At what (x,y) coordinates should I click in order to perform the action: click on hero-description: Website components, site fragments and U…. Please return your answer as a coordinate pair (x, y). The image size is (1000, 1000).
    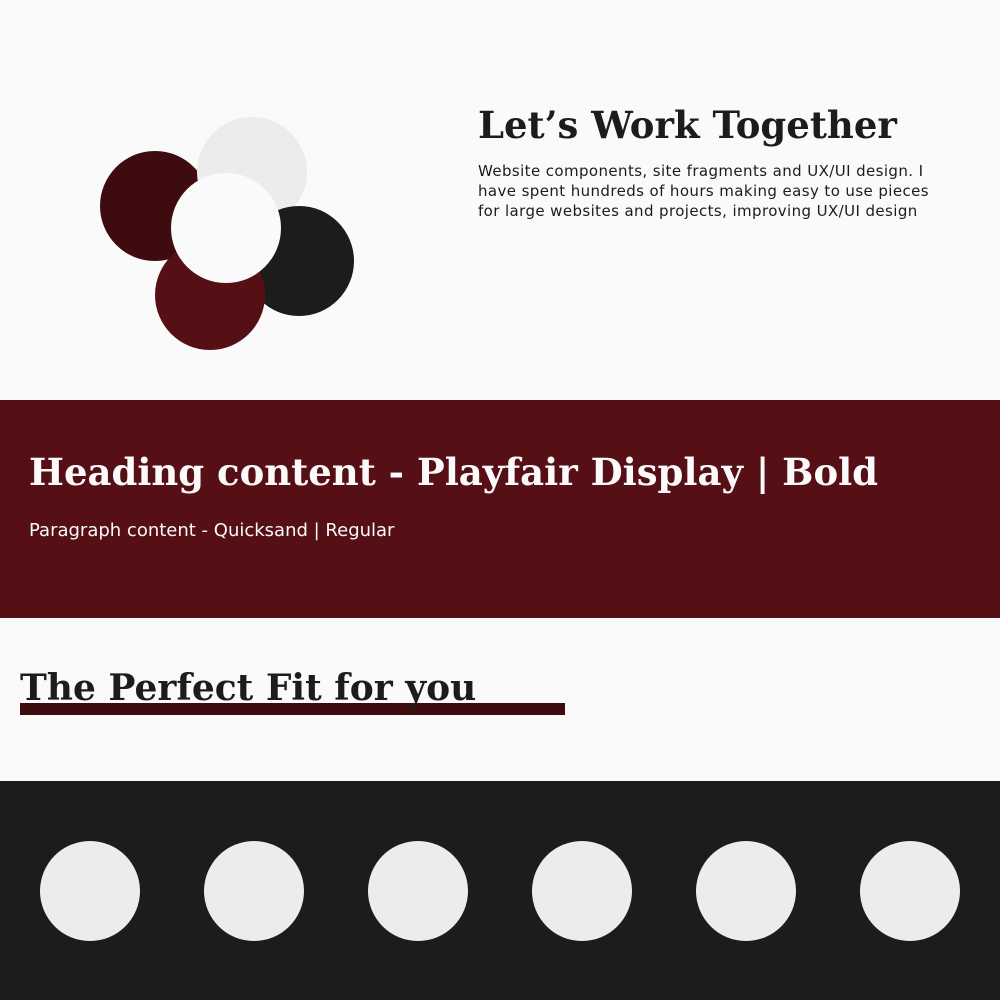
    Looking at the image, I should click on (703, 191).